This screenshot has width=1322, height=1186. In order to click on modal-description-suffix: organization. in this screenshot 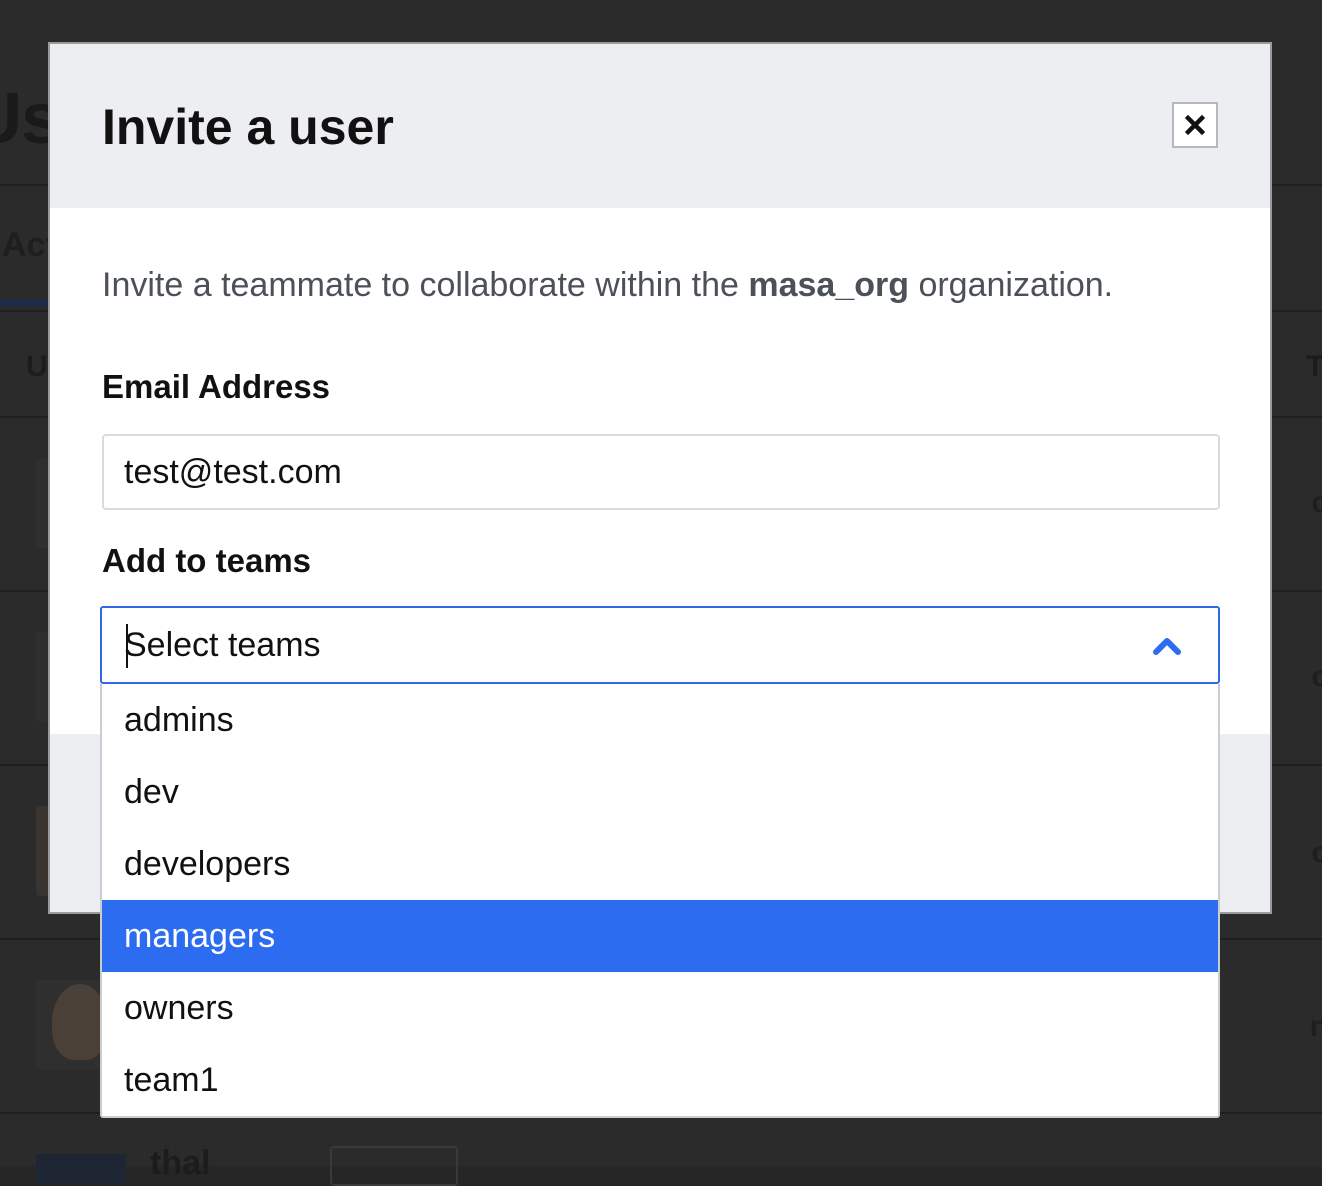, I will do `click(1011, 285)`.